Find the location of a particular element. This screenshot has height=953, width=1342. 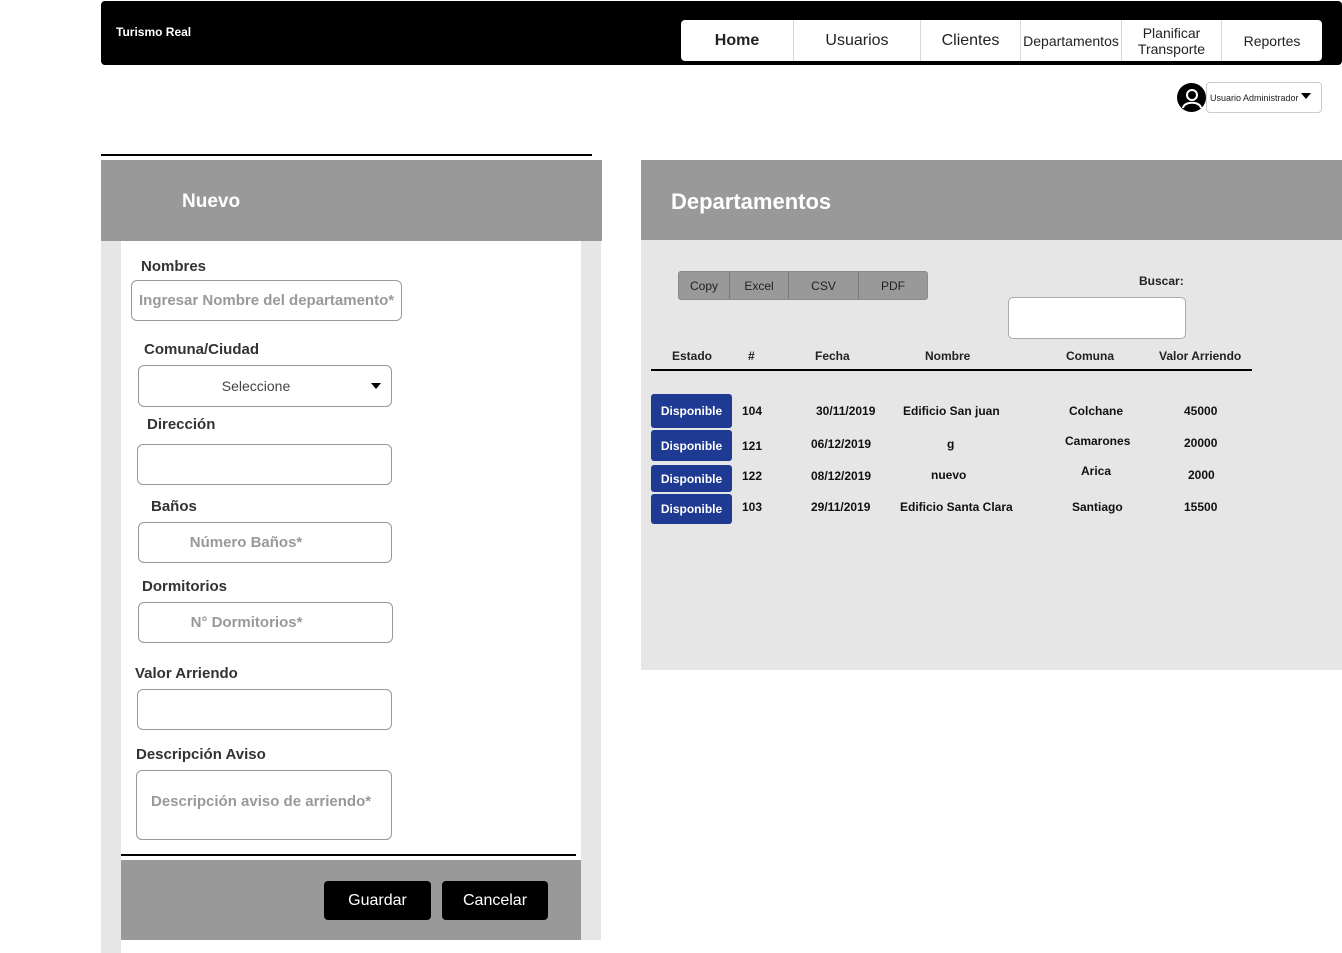

comuna-label: Comuna/Ciudad is located at coordinates (201, 349).